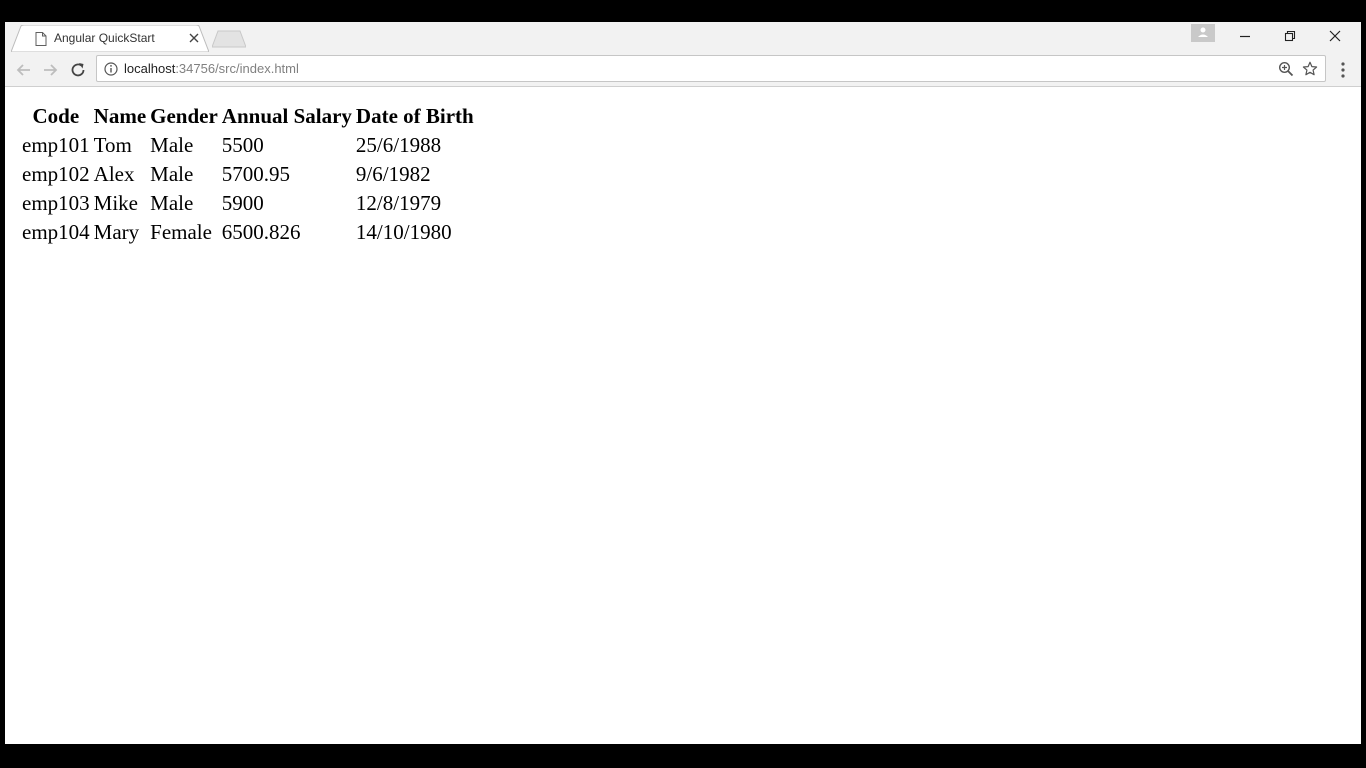 Image resolution: width=1366 pixels, height=768 pixels. I want to click on info-icon, so click(111, 69).